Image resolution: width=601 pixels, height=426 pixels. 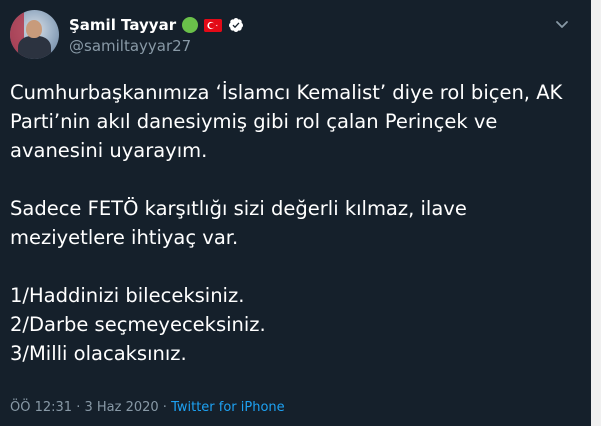 What do you see at coordinates (127, 295) in the screenshot?
I see `tweet-line: 1/Haddinizi bileceksiniz.` at bounding box center [127, 295].